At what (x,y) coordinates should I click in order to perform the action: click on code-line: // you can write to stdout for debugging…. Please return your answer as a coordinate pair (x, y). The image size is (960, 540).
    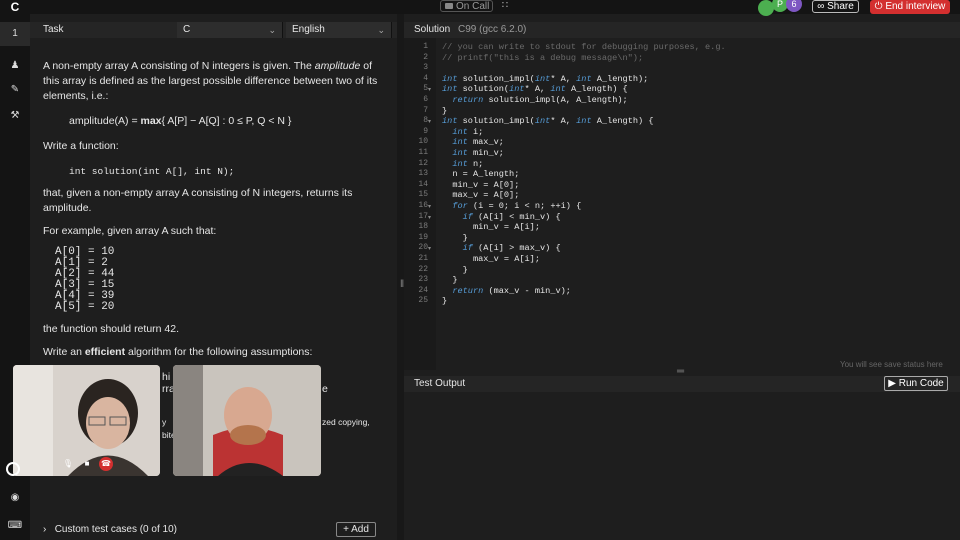
    Looking at the image, I should click on (584, 47).